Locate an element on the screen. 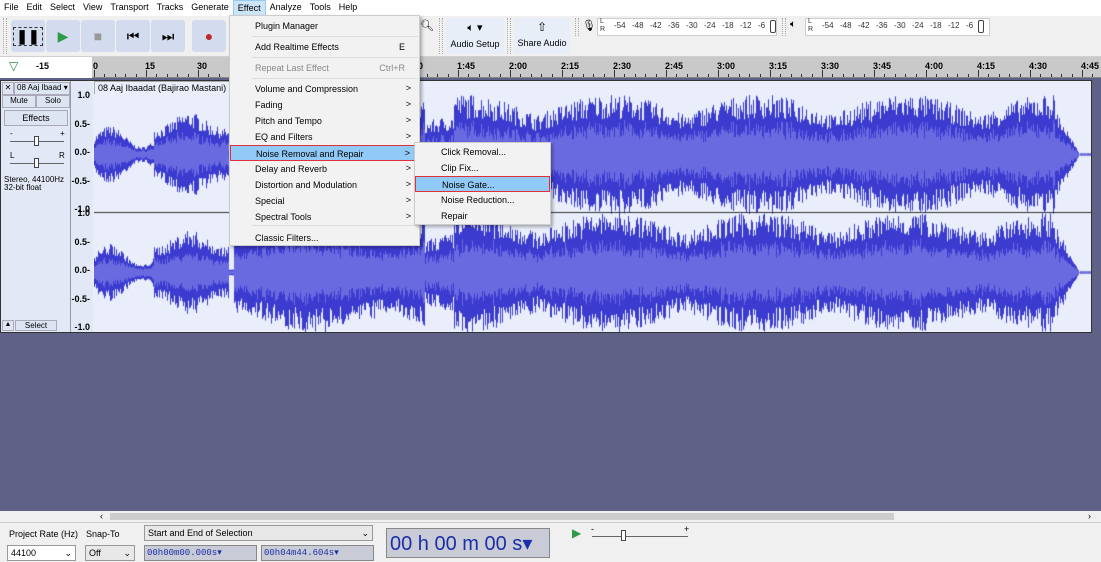 This screenshot has height=562, width=1101. menu-view: View is located at coordinates (92, 8).